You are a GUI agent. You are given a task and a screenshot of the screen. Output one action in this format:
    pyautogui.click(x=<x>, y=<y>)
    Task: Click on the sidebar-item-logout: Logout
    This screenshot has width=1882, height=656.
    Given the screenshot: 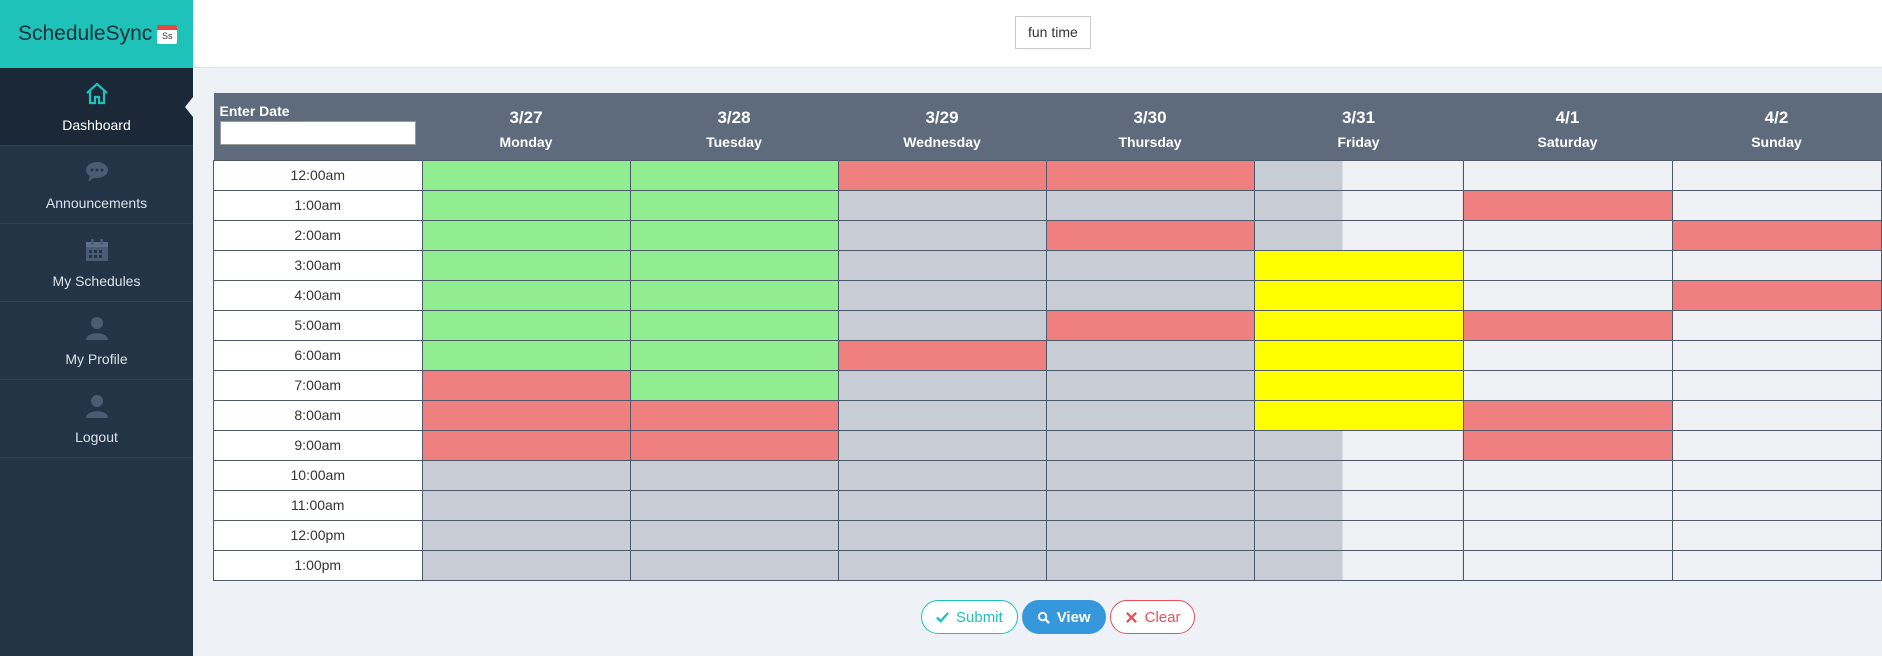 What is the action you would take?
    pyautogui.click(x=96, y=419)
    